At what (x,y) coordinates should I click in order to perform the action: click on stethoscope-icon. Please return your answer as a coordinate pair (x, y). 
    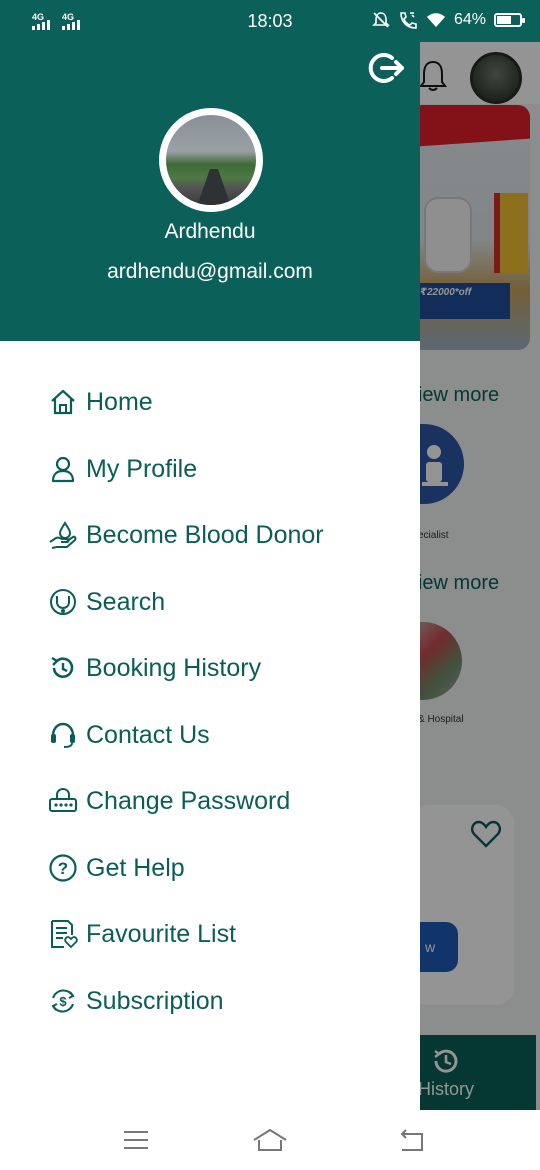
    Looking at the image, I should click on (63, 602).